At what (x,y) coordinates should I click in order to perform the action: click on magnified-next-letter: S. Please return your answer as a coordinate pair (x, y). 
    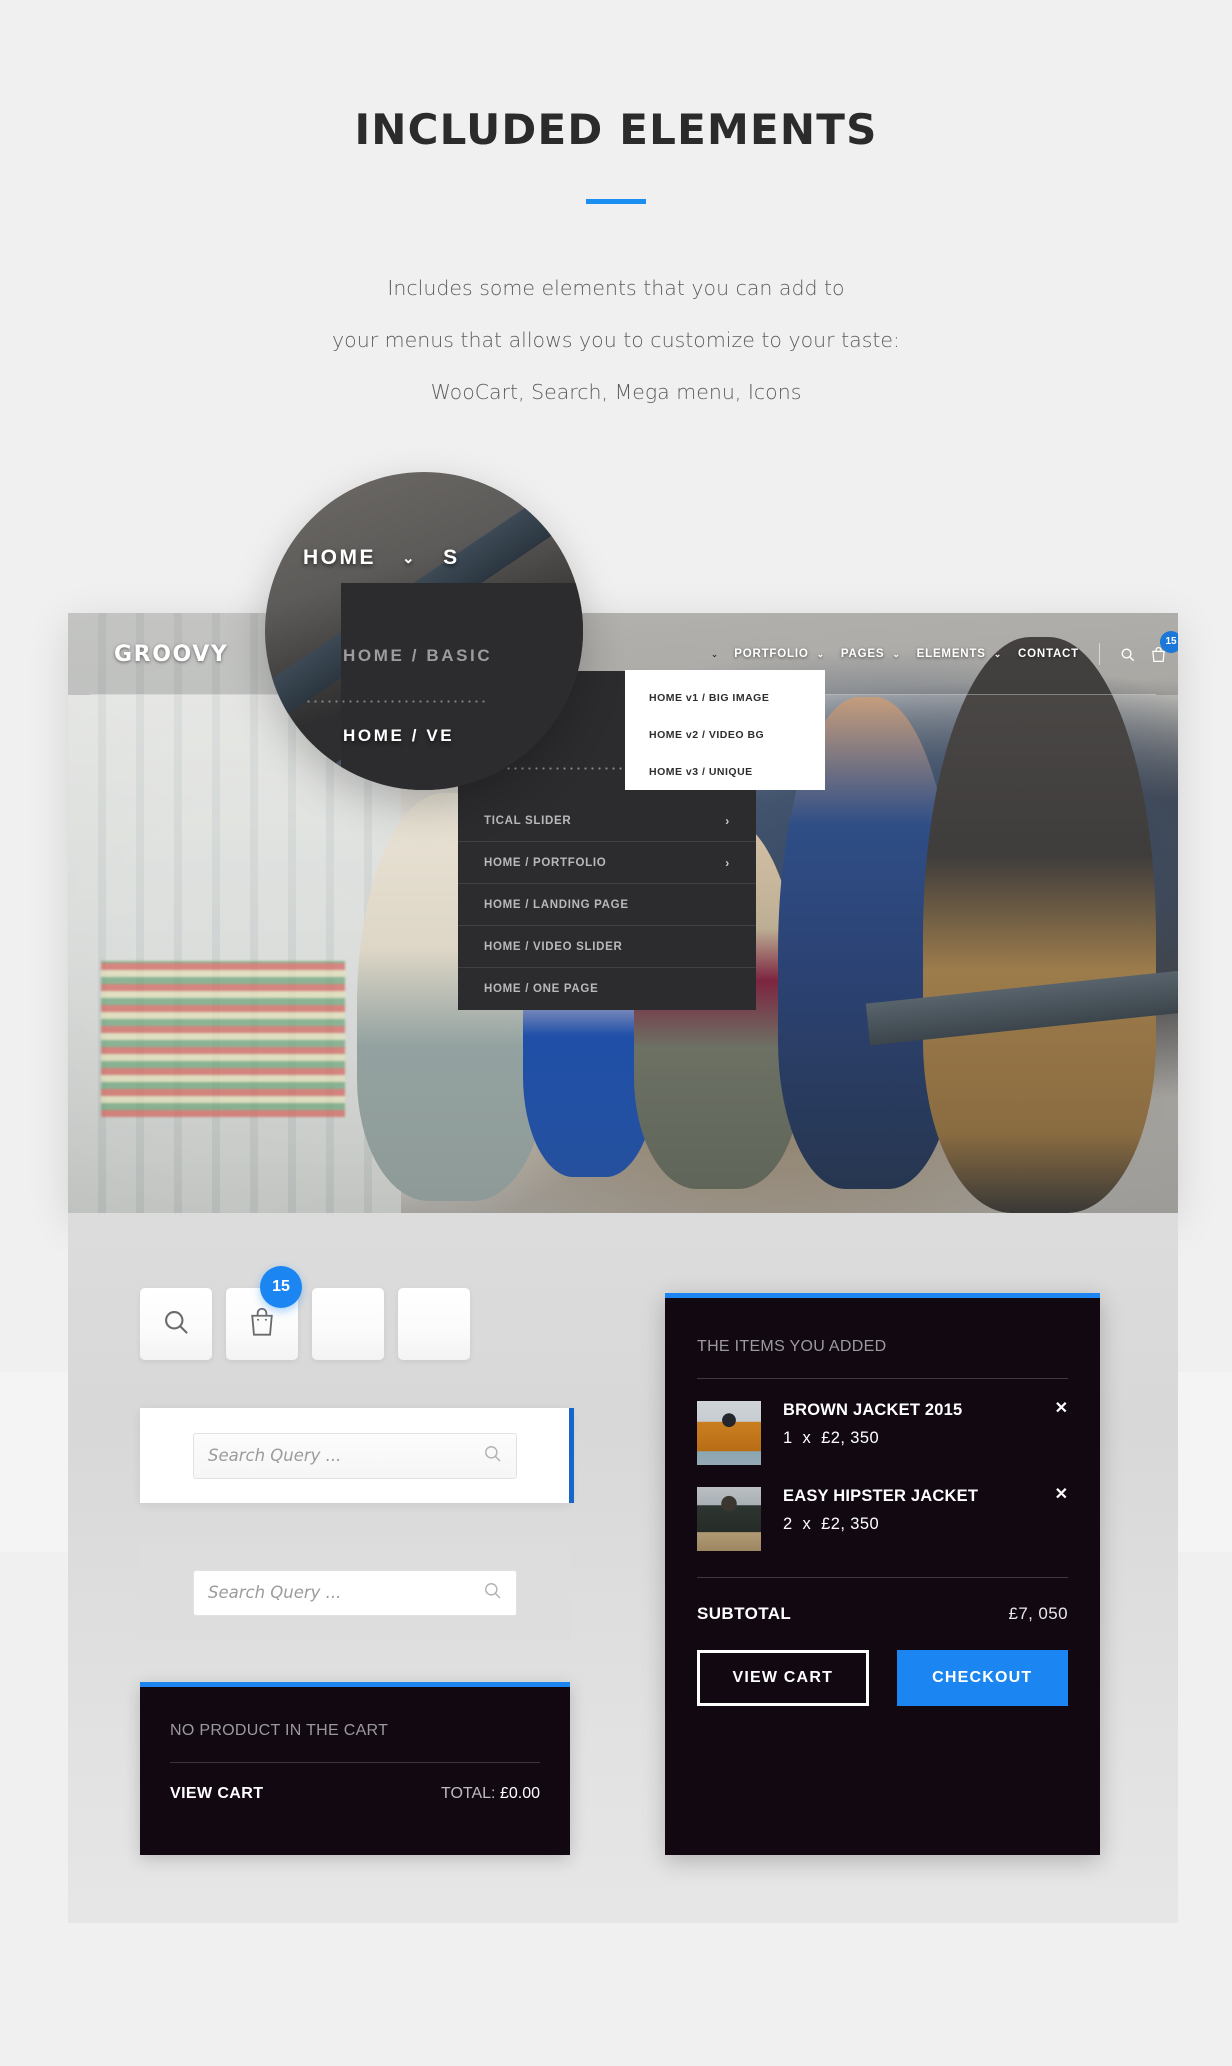
    Looking at the image, I should click on (451, 557).